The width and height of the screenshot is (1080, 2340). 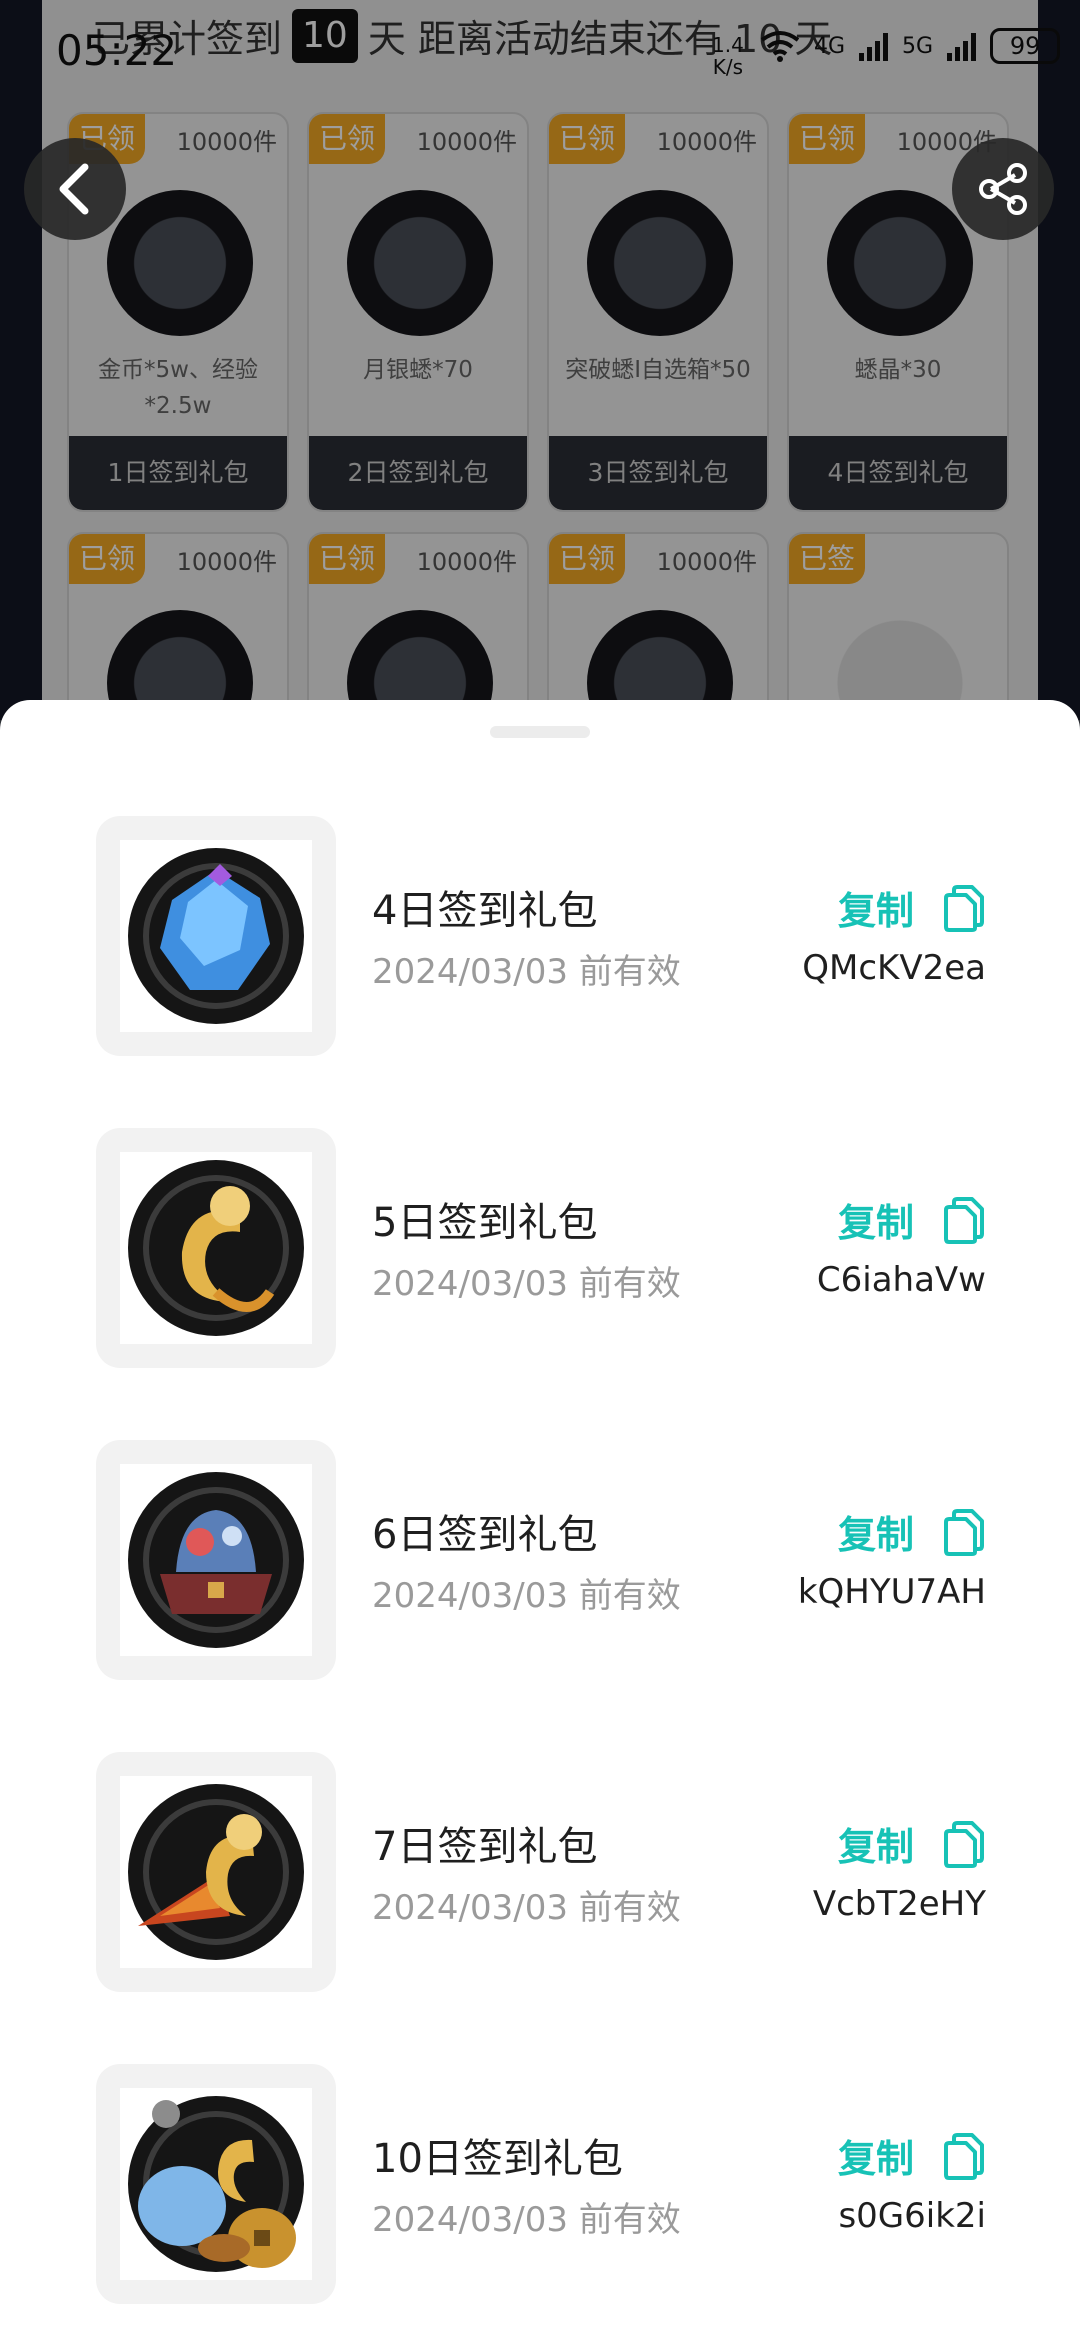 I want to click on chevron-left-icon, so click(x=74, y=189).